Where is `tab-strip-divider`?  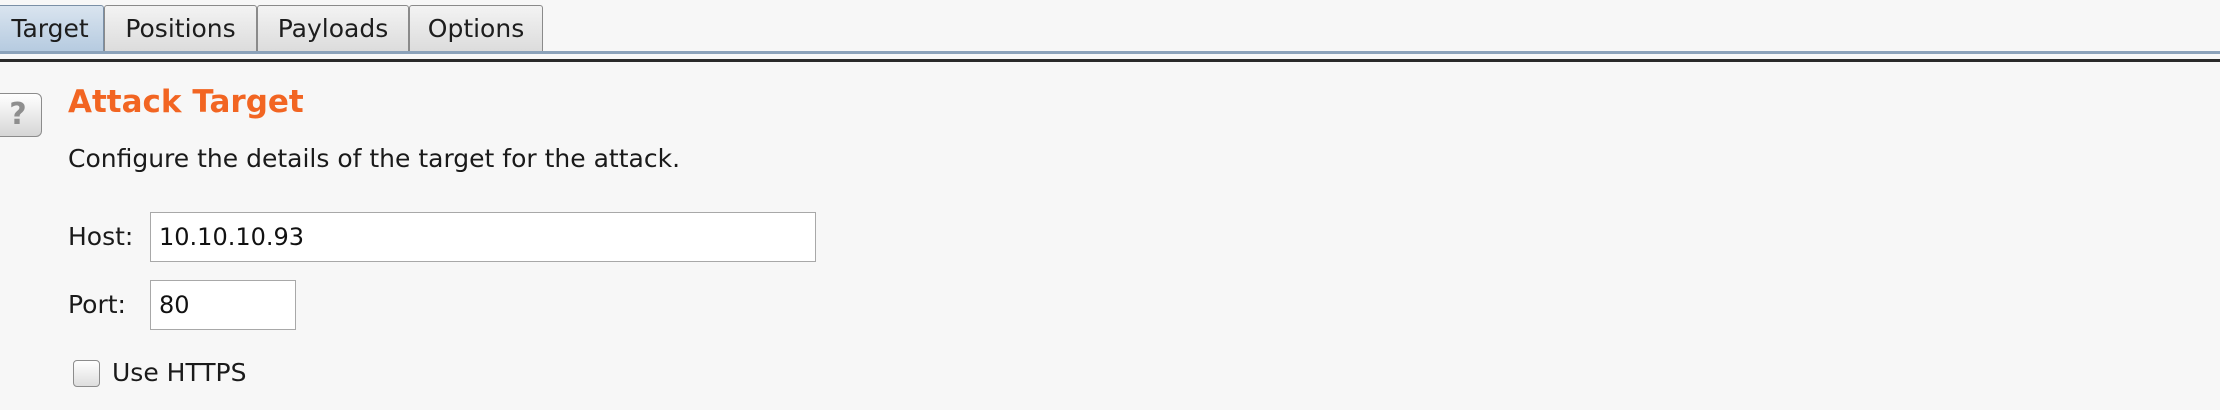
tab-strip-divider is located at coordinates (1110, 52).